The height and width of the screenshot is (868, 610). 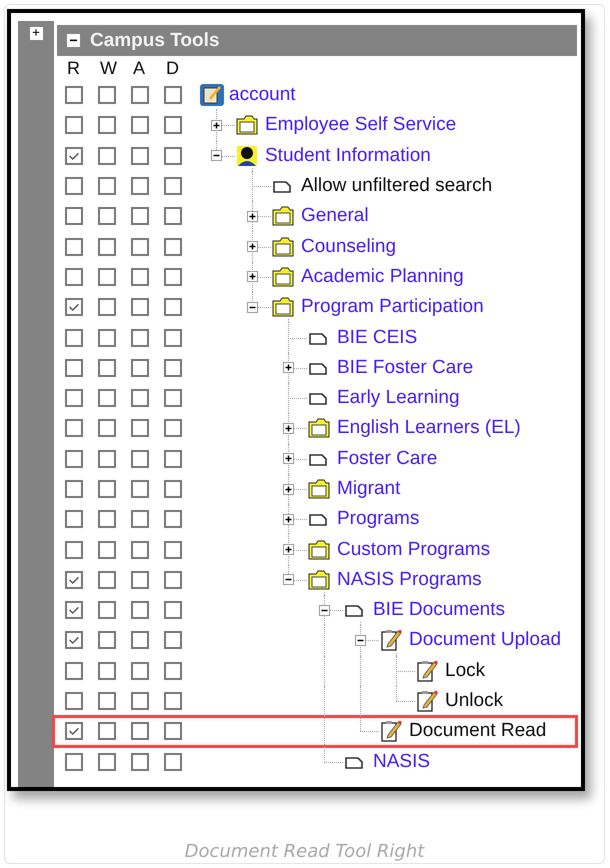 What do you see at coordinates (360, 125) in the screenshot?
I see `tool-link: Employee Self Service` at bounding box center [360, 125].